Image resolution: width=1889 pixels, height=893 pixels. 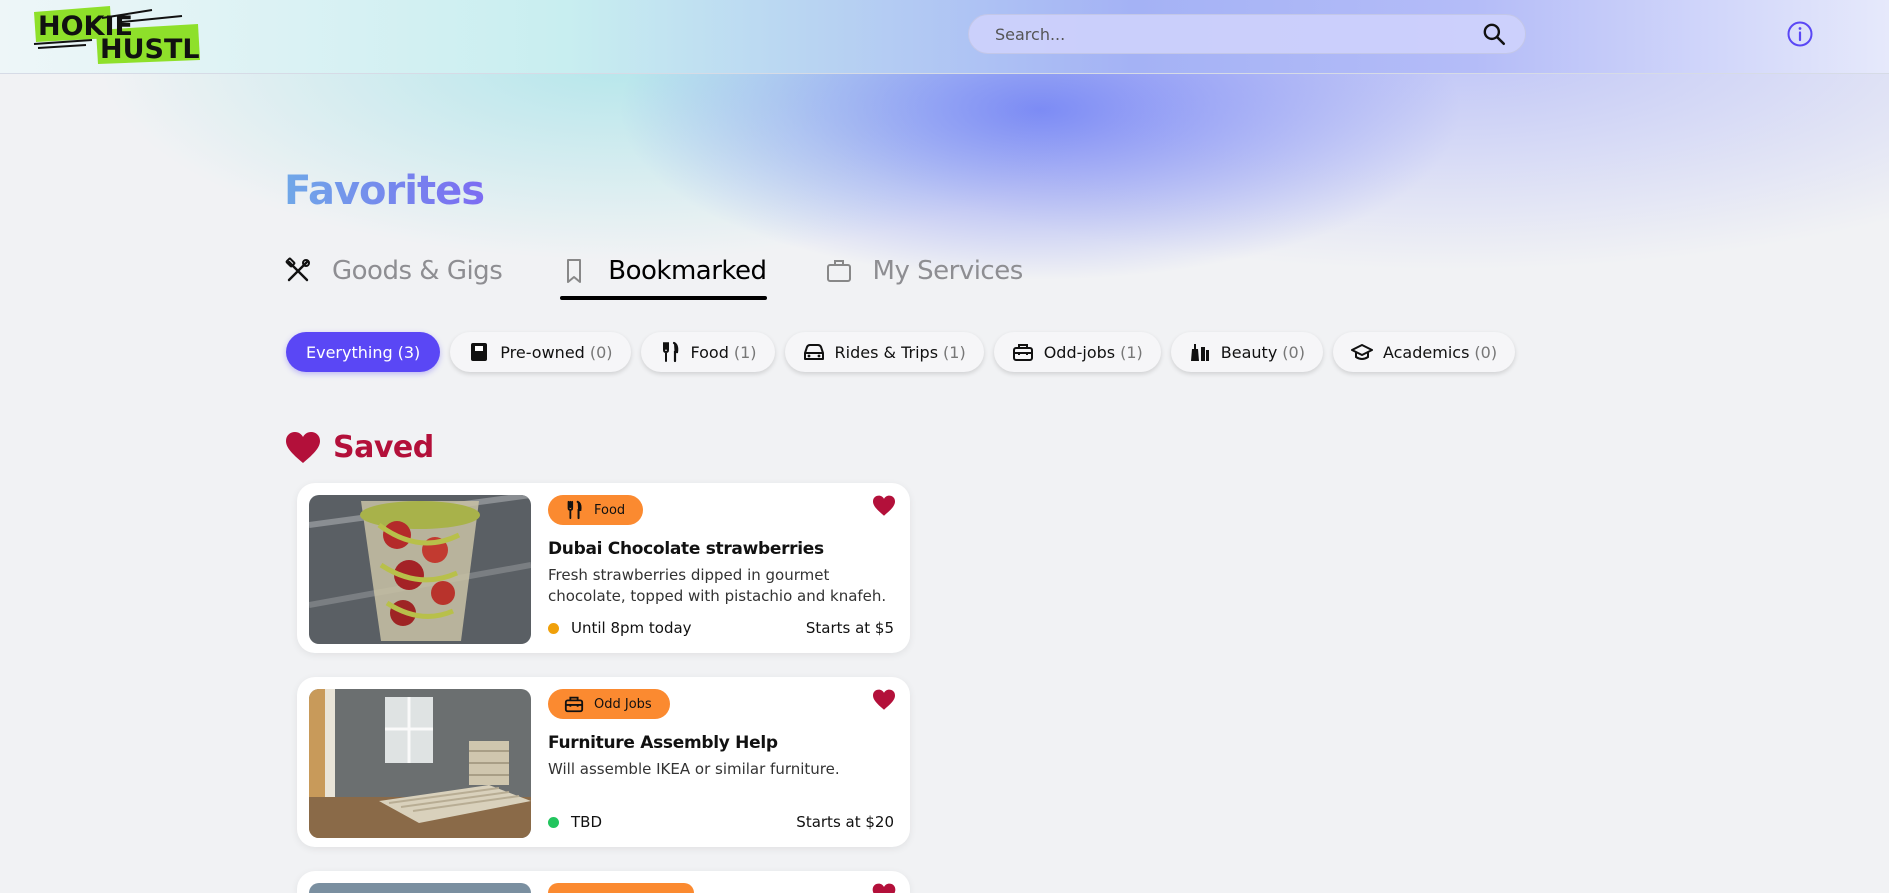 I want to click on tab-bar: Goods & Gigs Bookmarked My Services, so click(x=682, y=274).